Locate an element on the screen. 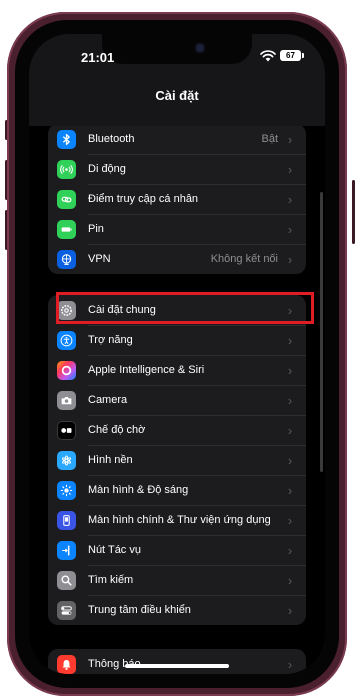  status-time: 21:01 is located at coordinates (98, 57).